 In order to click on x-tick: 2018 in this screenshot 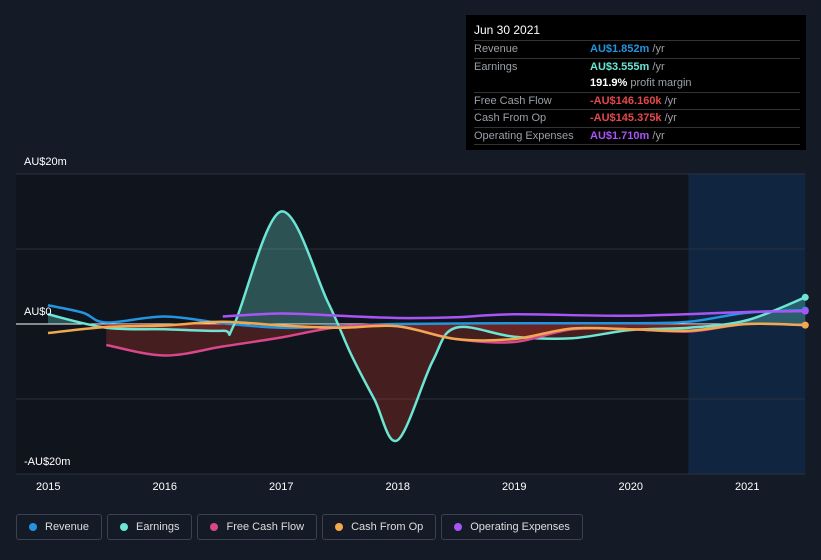, I will do `click(397, 487)`.